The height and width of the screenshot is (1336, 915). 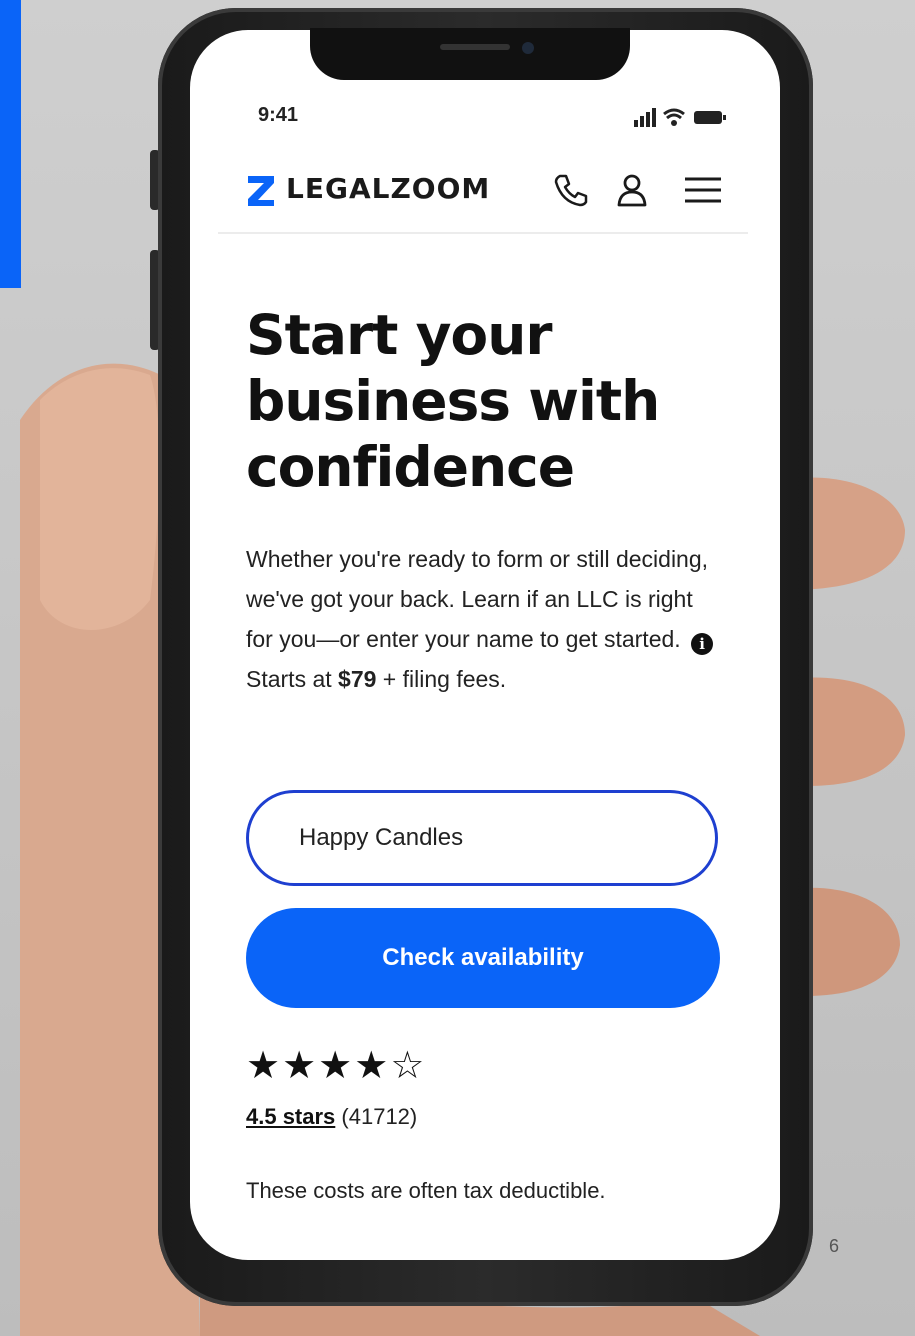 What do you see at coordinates (632, 190) in the screenshot?
I see `user-icon` at bounding box center [632, 190].